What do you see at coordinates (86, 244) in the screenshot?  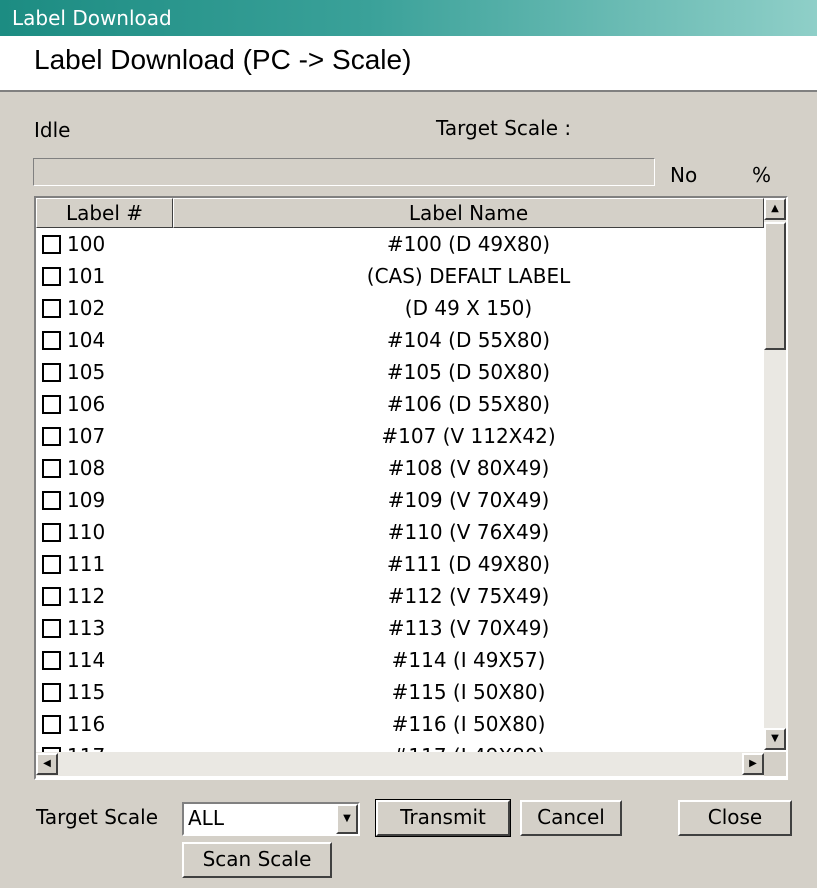 I see `label-number: 100` at bounding box center [86, 244].